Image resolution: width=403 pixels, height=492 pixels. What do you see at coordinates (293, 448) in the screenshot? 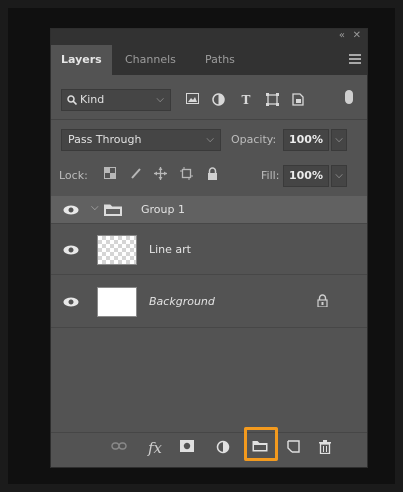
I see `new-layer-icon` at bounding box center [293, 448].